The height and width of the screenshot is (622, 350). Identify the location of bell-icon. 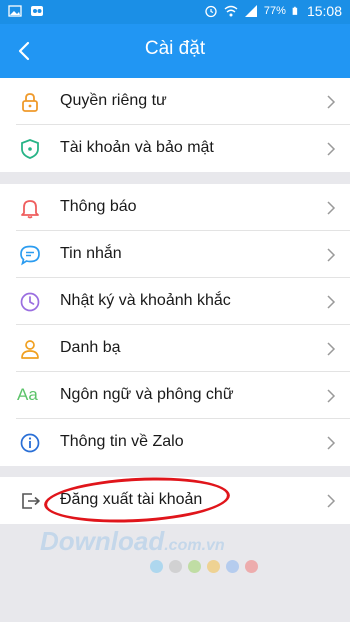
(30, 209).